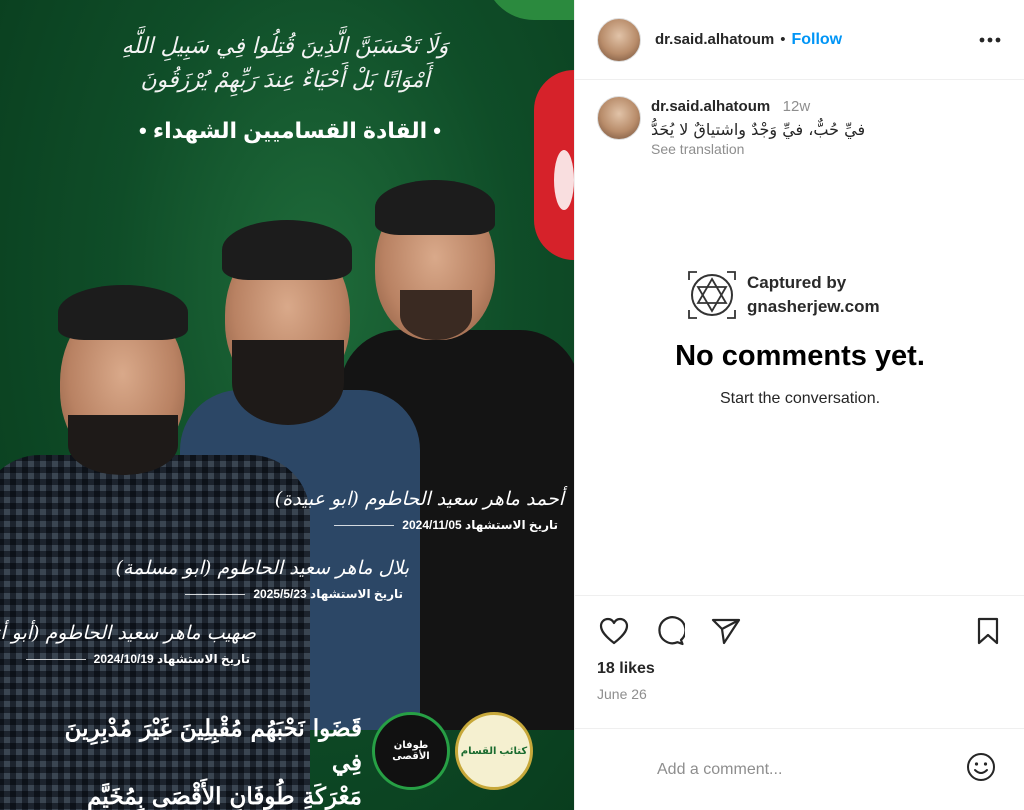  What do you see at coordinates (419, 499) in the screenshot?
I see `martyr-name: أحمد ماهر سعيد الحاطوم (ابو عبيدة)` at bounding box center [419, 499].